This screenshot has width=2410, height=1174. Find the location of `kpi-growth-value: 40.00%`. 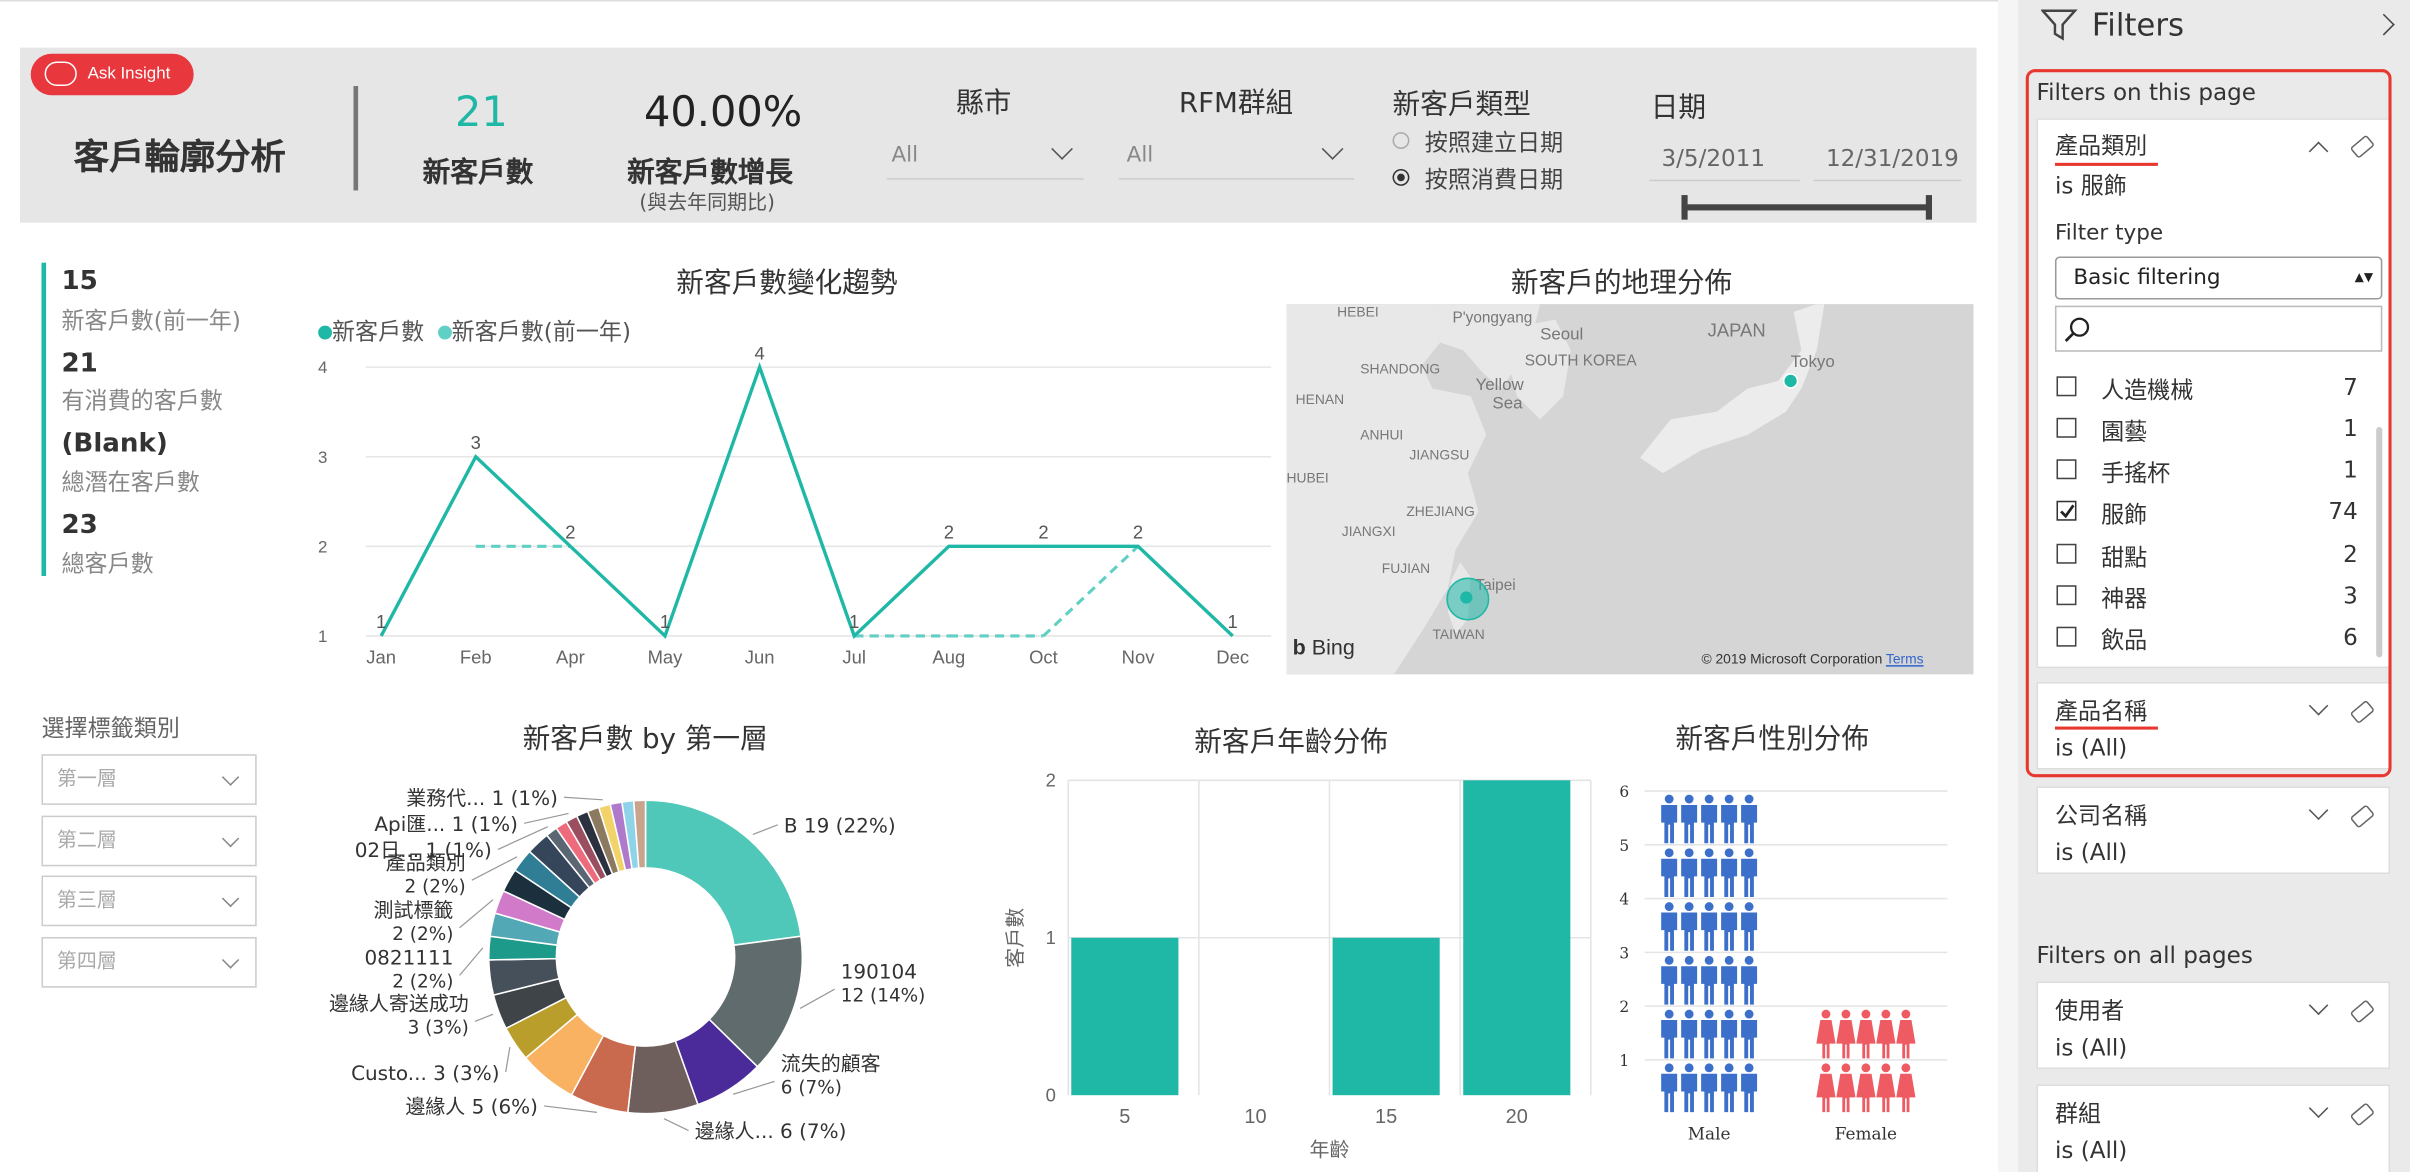

kpi-growth-value: 40.00% is located at coordinates (723, 113).